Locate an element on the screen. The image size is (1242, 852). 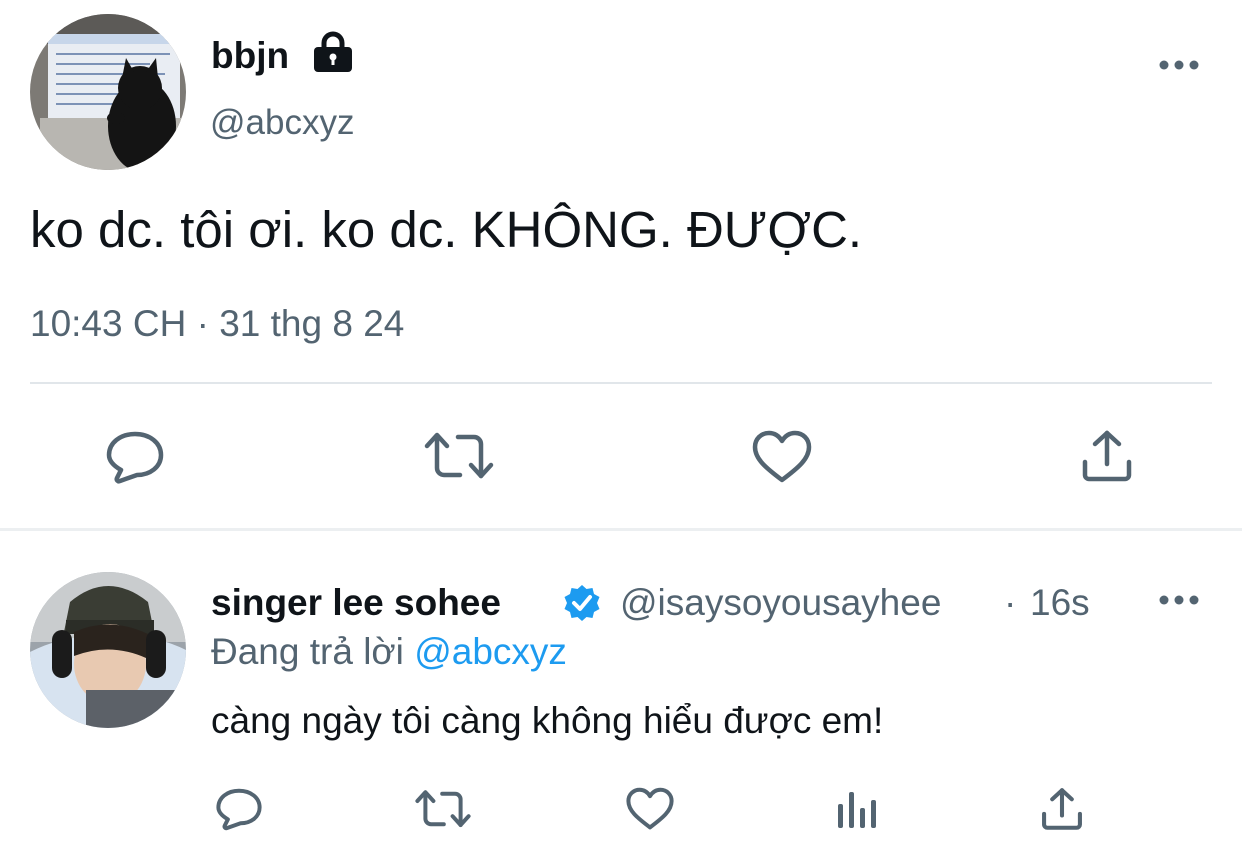
replying-to-handle: @abcxyz is located at coordinates (490, 651).